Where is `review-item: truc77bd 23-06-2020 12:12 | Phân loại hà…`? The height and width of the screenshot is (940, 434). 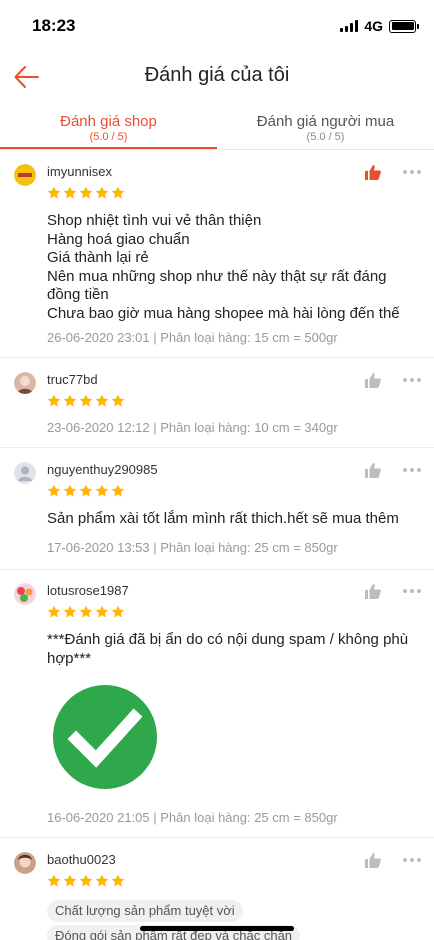 review-item: truc77bd 23-06-2020 12:12 | Phân loại hà… is located at coordinates (217, 403).